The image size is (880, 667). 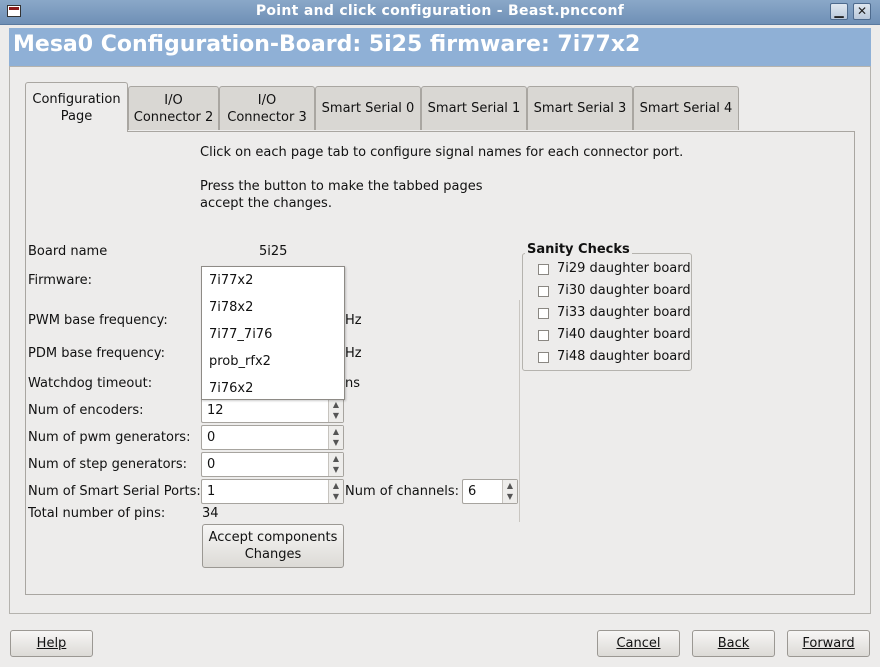 What do you see at coordinates (211, 491) in the screenshot?
I see `smart-serial-ports-value: 1` at bounding box center [211, 491].